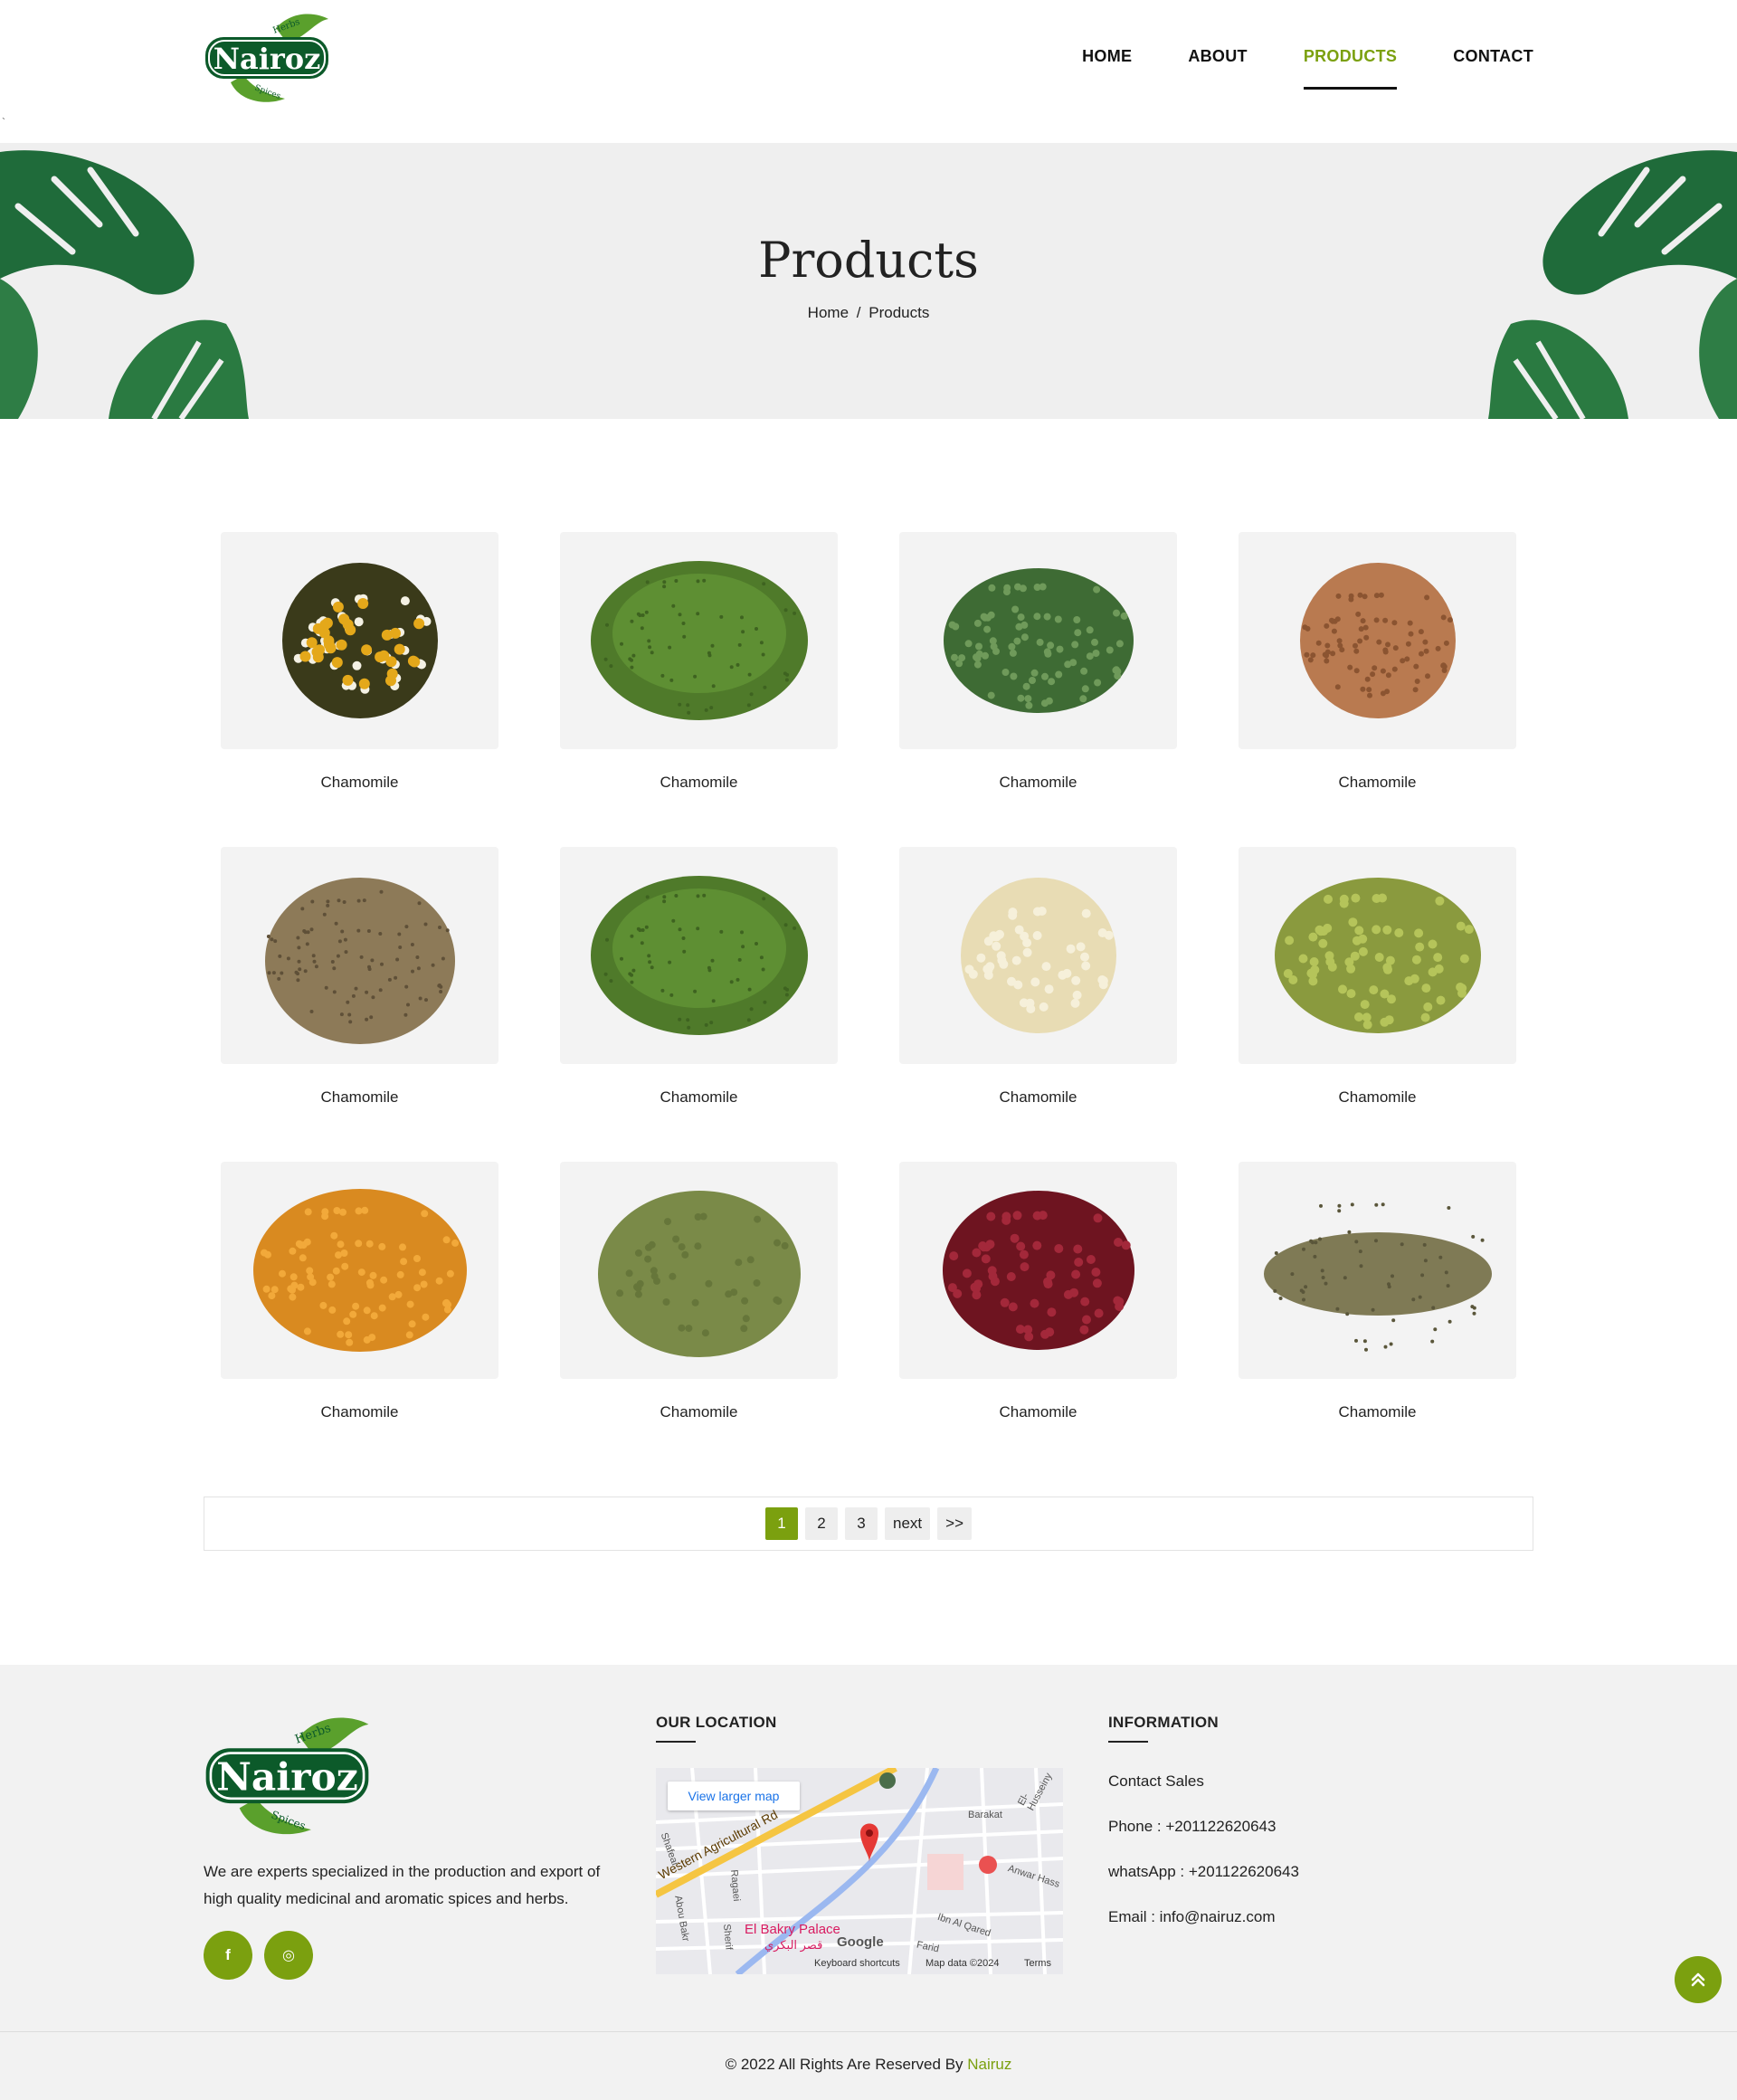  What do you see at coordinates (1037, 1963) in the screenshot?
I see `map-terms-link: Terms` at bounding box center [1037, 1963].